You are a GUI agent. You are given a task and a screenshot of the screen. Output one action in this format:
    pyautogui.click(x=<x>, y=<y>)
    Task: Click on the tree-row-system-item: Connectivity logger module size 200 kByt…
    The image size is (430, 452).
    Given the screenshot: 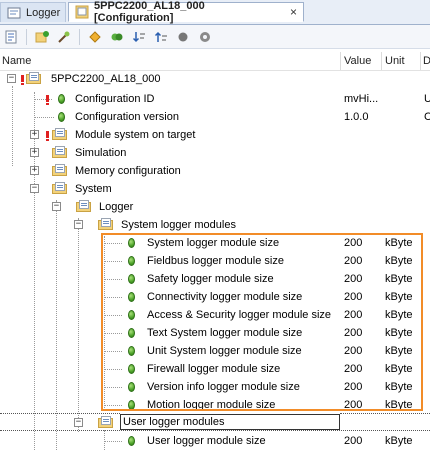 What is the action you would take?
    pyautogui.click(x=215, y=297)
    